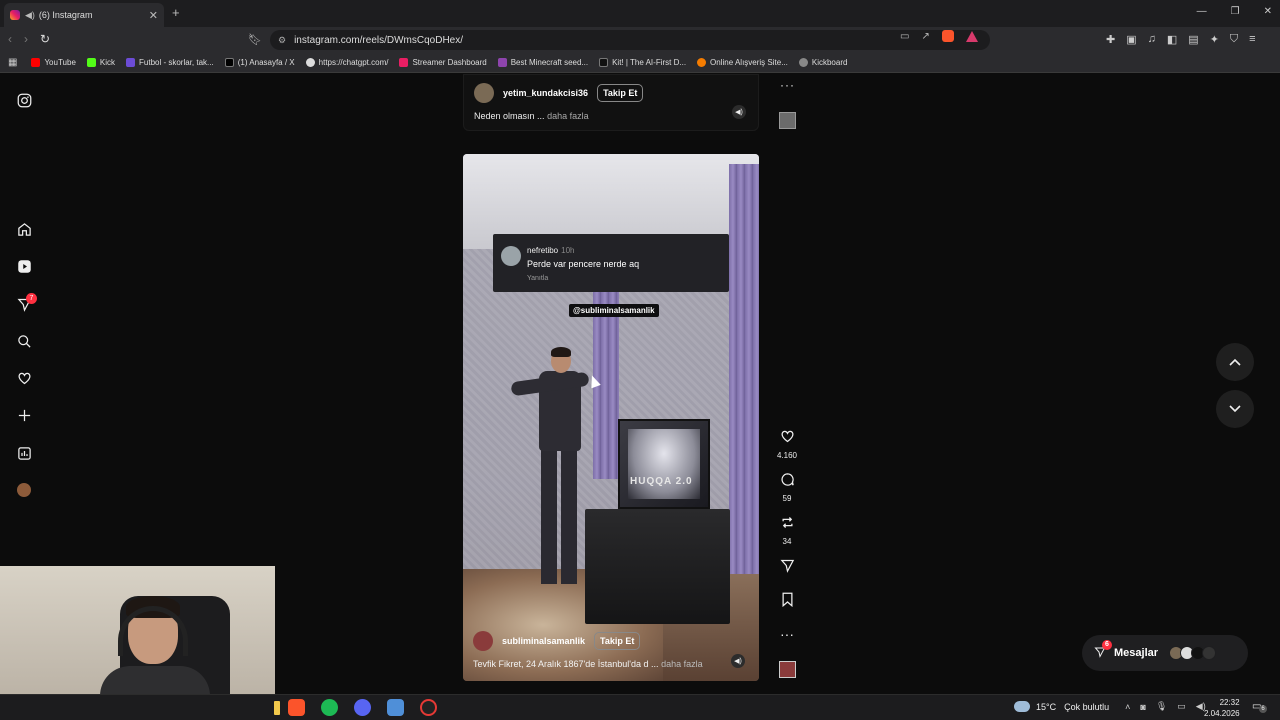 The width and height of the screenshot is (1280, 720). What do you see at coordinates (1235, 409) in the screenshot?
I see `next-reel-button` at bounding box center [1235, 409].